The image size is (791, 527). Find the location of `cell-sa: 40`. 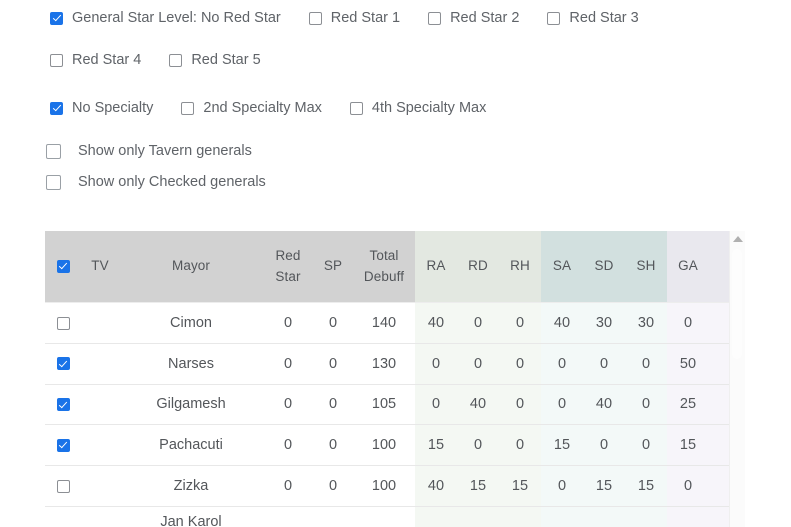

cell-sa: 40 is located at coordinates (562, 323).